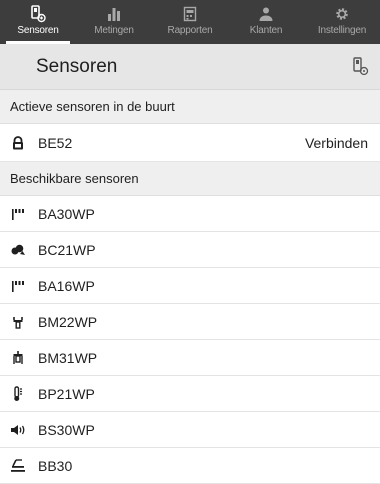 The image size is (380, 484). I want to click on bar-chart-icon, so click(114, 14).